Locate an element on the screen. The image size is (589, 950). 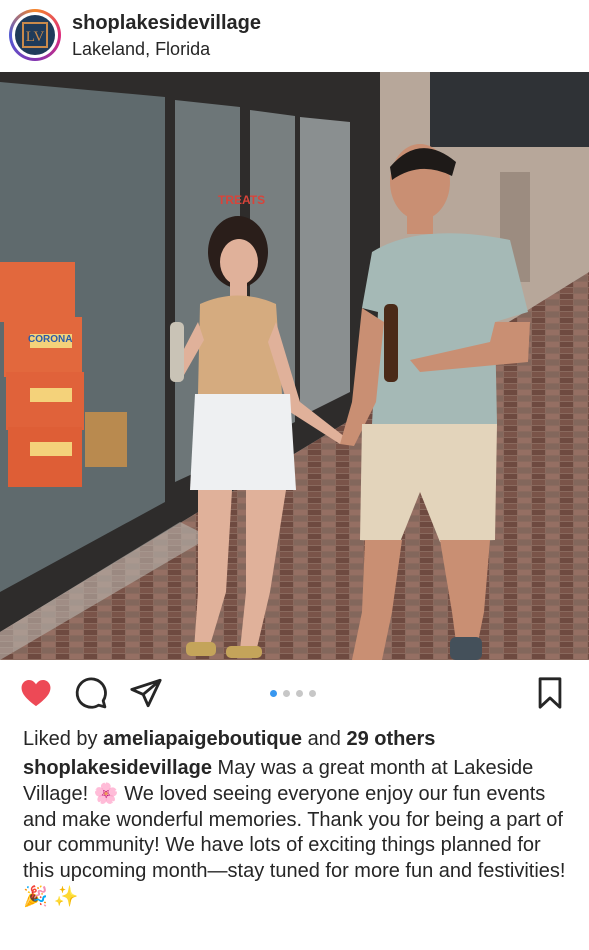
lv-logo-icon: LV is located at coordinates (35, 35).